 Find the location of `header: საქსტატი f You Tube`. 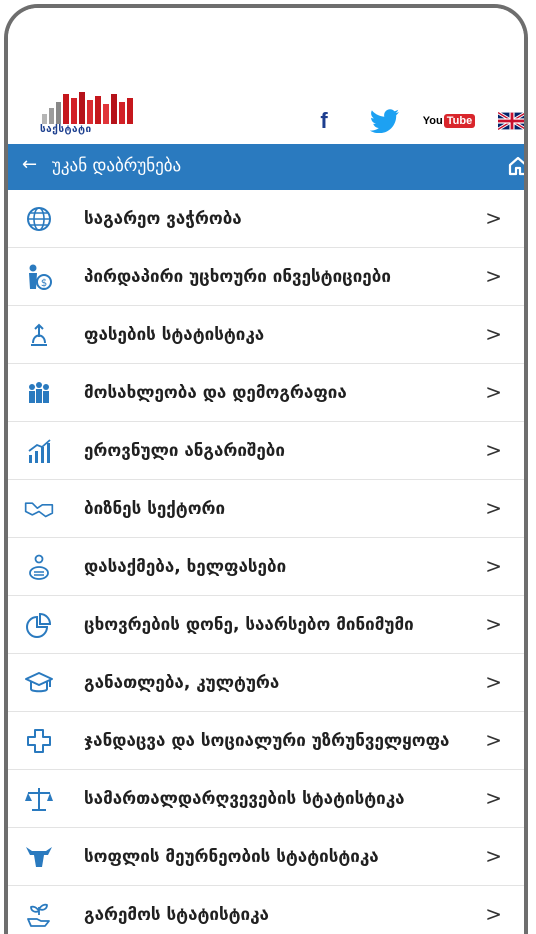

header: საქსტატი f You Tube is located at coordinates (266, 76).